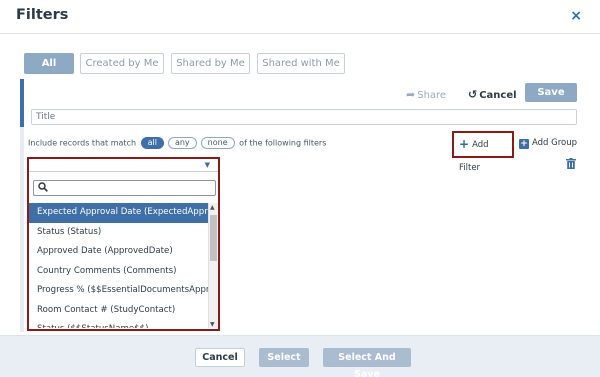 The width and height of the screenshot is (600, 377). Describe the element at coordinates (213, 238) in the screenshot. I see `scrollbar-thumb` at that location.